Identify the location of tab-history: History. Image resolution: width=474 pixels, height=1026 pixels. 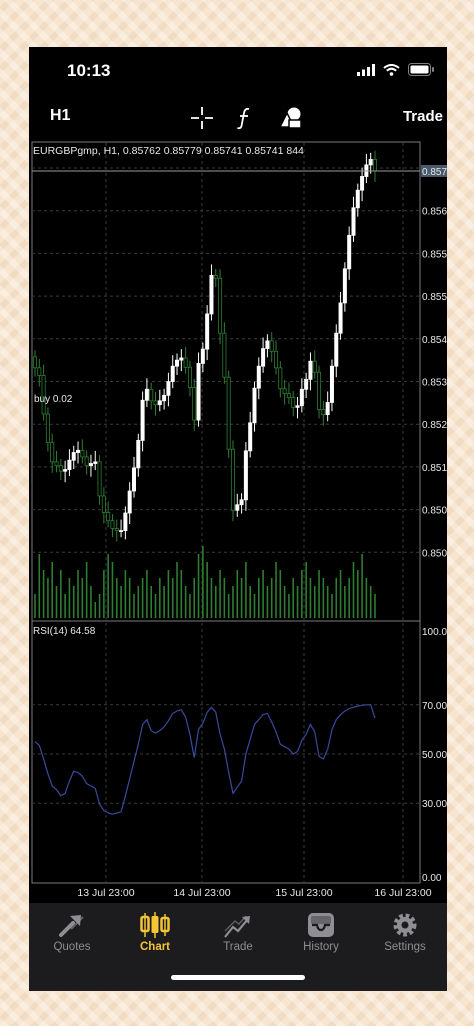
(321, 933).